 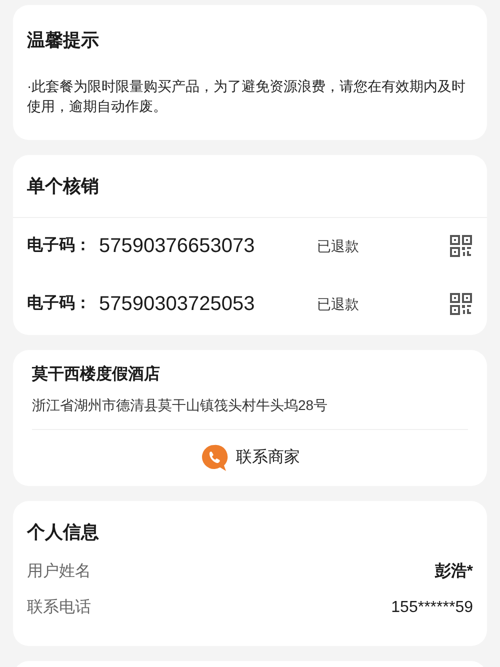 What do you see at coordinates (214, 458) in the screenshot?
I see `phone-chat-icon` at bounding box center [214, 458].